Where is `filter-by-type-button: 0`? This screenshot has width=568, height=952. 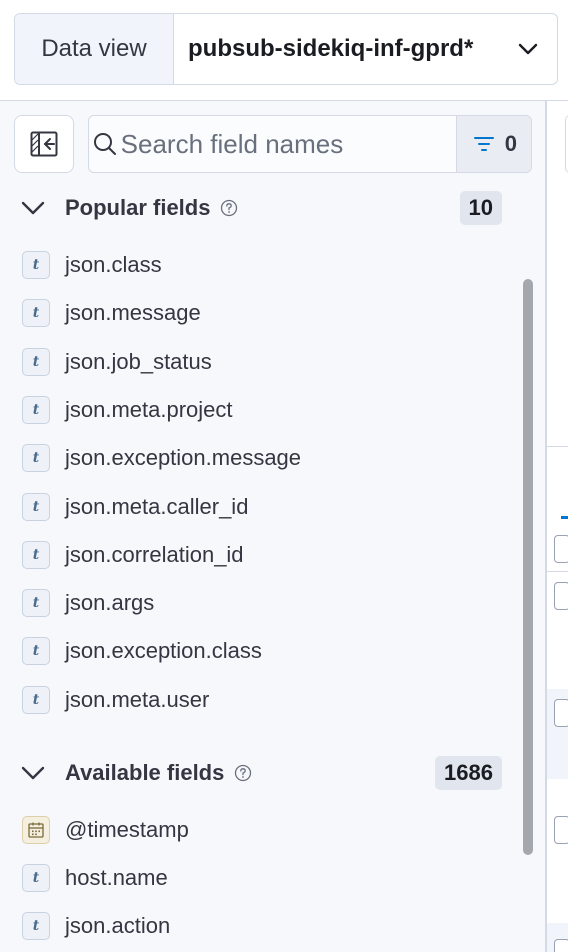
filter-by-type-button: 0 is located at coordinates (493, 144).